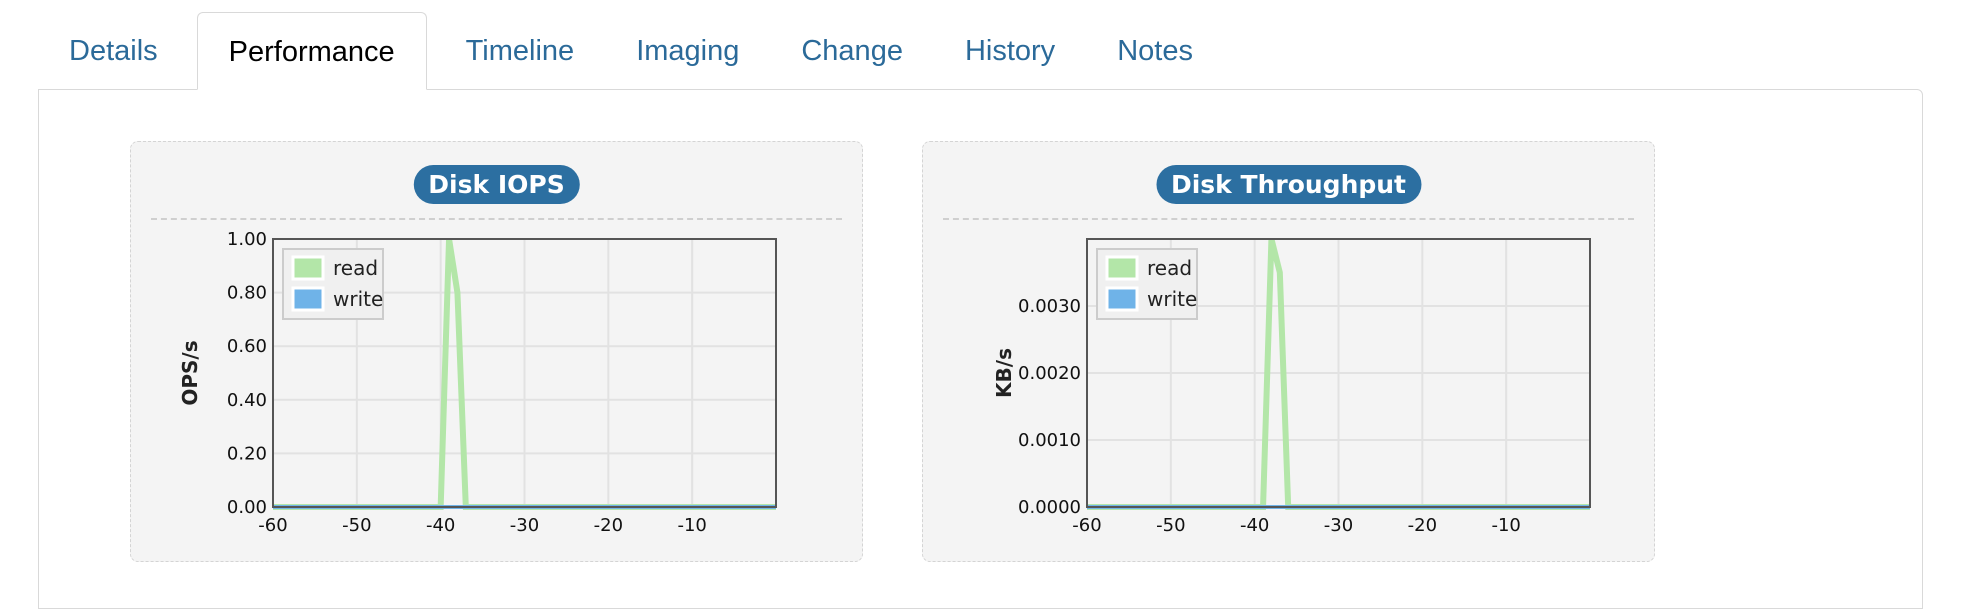 The image size is (1961, 609). What do you see at coordinates (247, 400) in the screenshot?
I see `y-tick-label: 0.40` at bounding box center [247, 400].